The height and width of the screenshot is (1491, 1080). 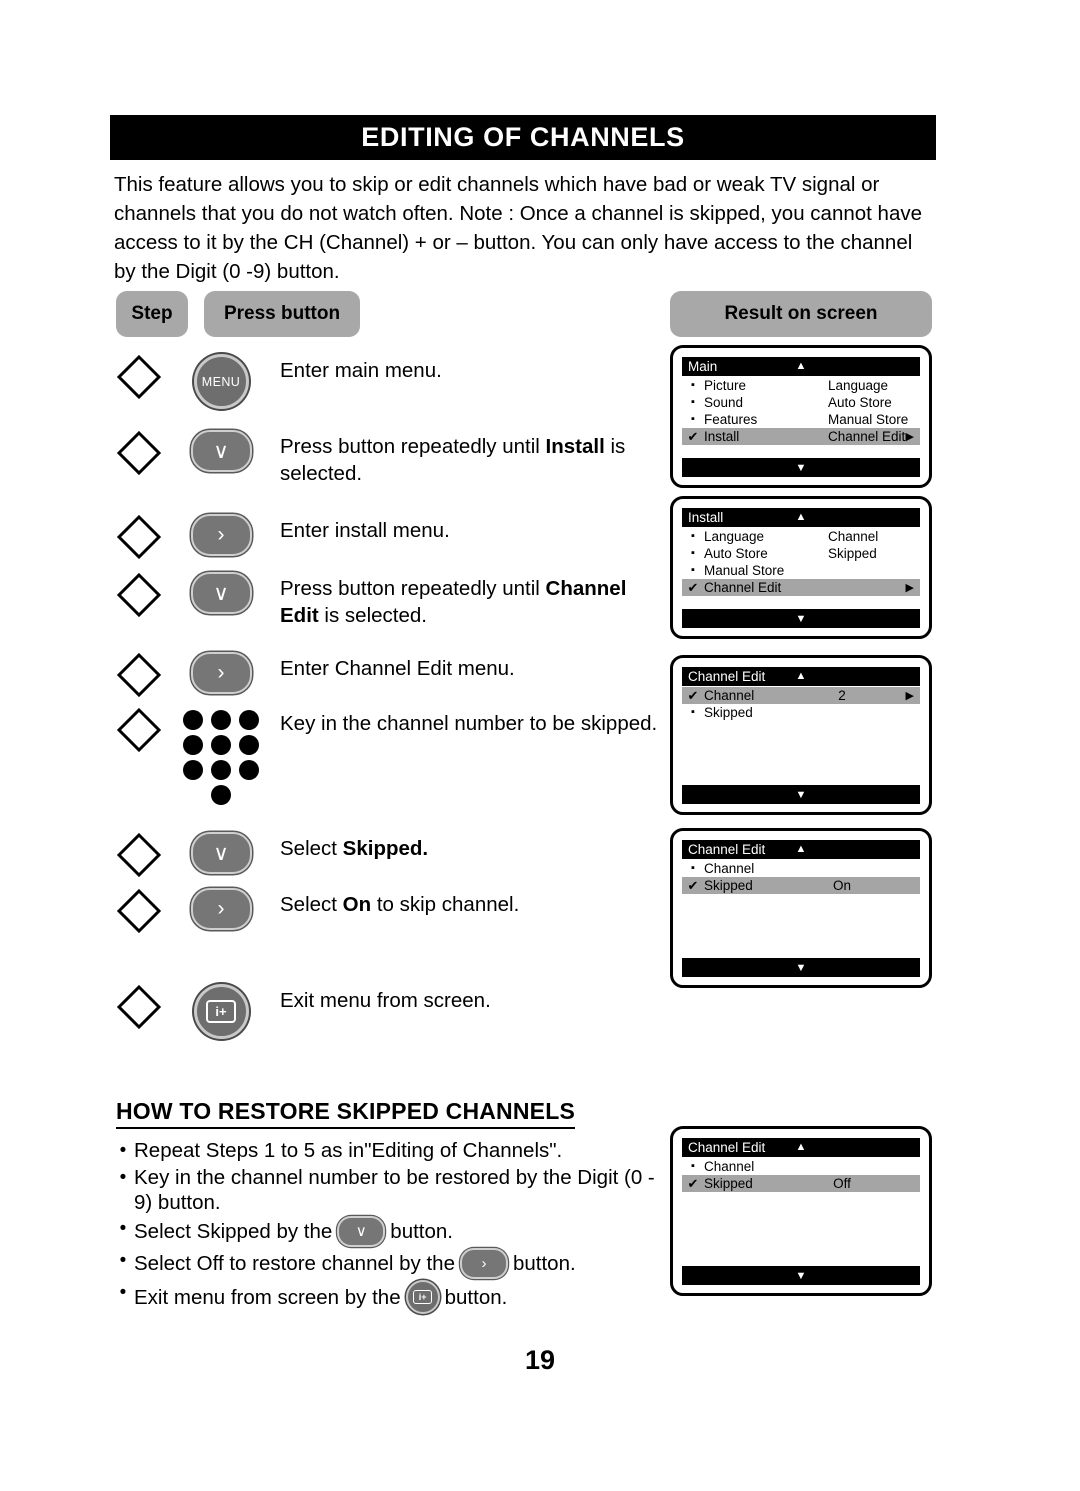 I want to click on osd-menu-item: ▪ Skipped, so click(x=801, y=712).